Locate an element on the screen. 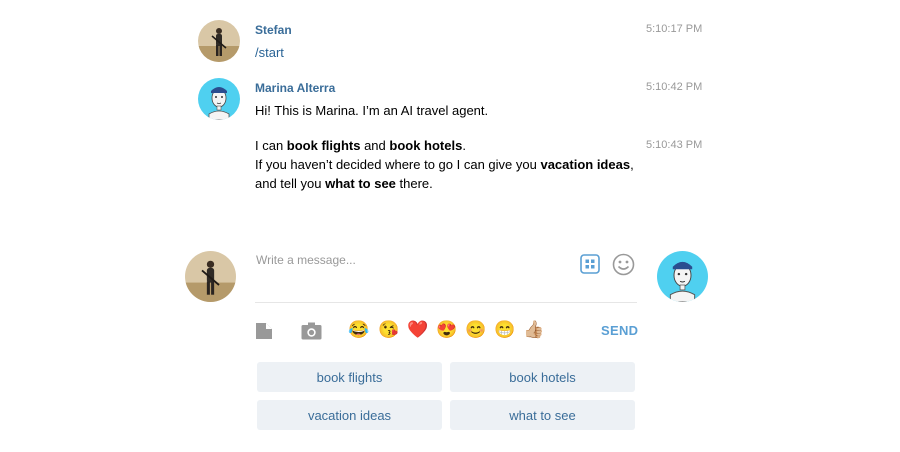 The height and width of the screenshot is (452, 900). sender-name: Stefan is located at coordinates (273, 30).